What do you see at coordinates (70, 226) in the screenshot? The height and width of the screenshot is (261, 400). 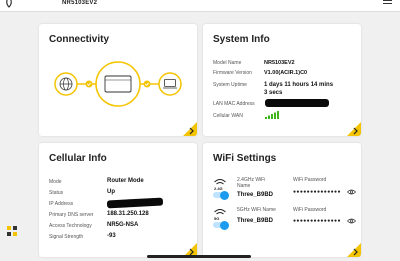 I see `access-technology-label: Access Technology` at bounding box center [70, 226].